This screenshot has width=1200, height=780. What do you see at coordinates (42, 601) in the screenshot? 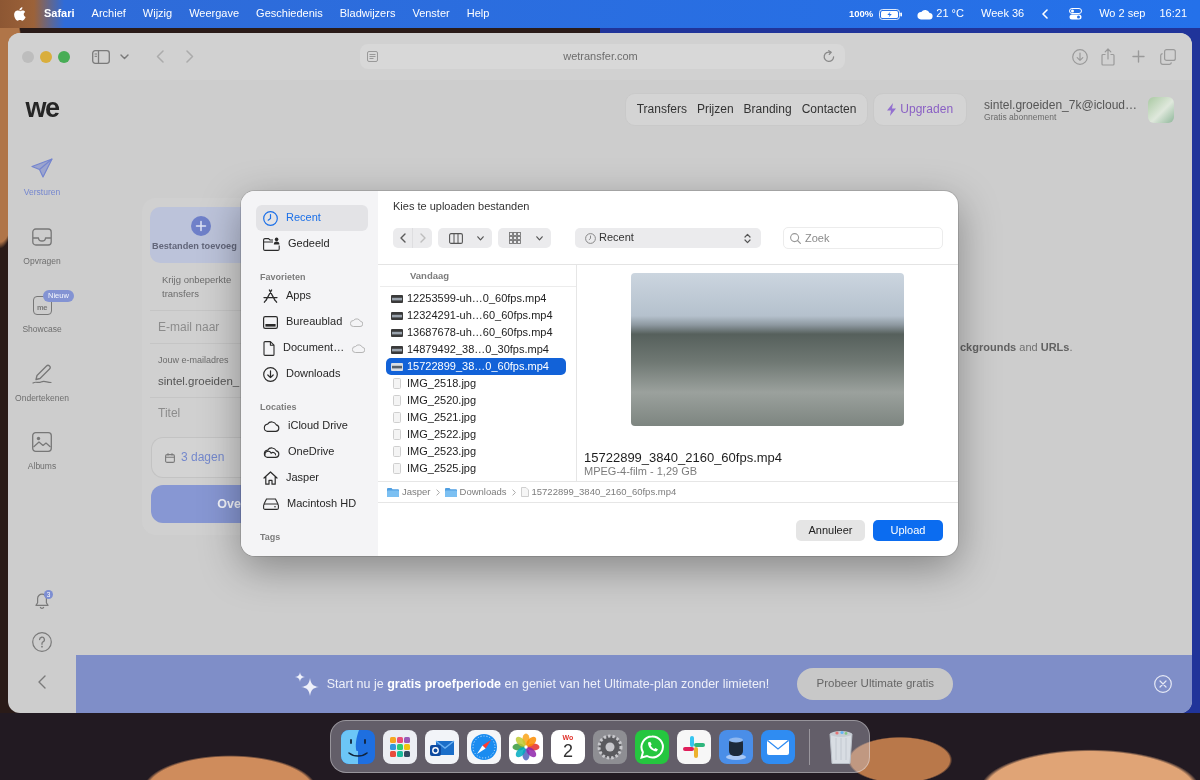
I see `bell-icon` at bounding box center [42, 601].